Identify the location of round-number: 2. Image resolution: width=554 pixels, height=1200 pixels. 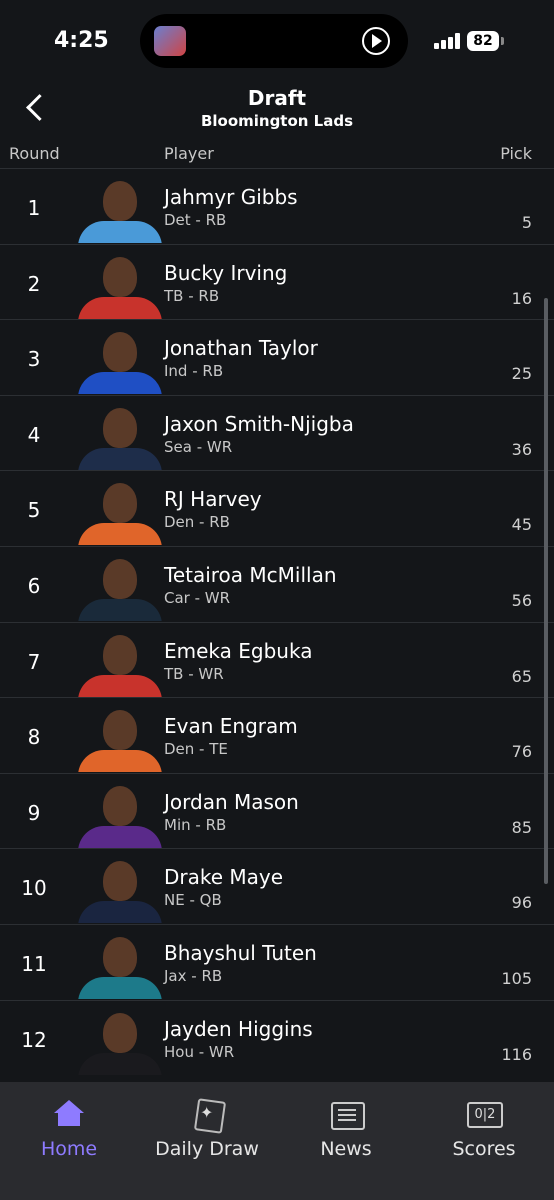
(34, 283).